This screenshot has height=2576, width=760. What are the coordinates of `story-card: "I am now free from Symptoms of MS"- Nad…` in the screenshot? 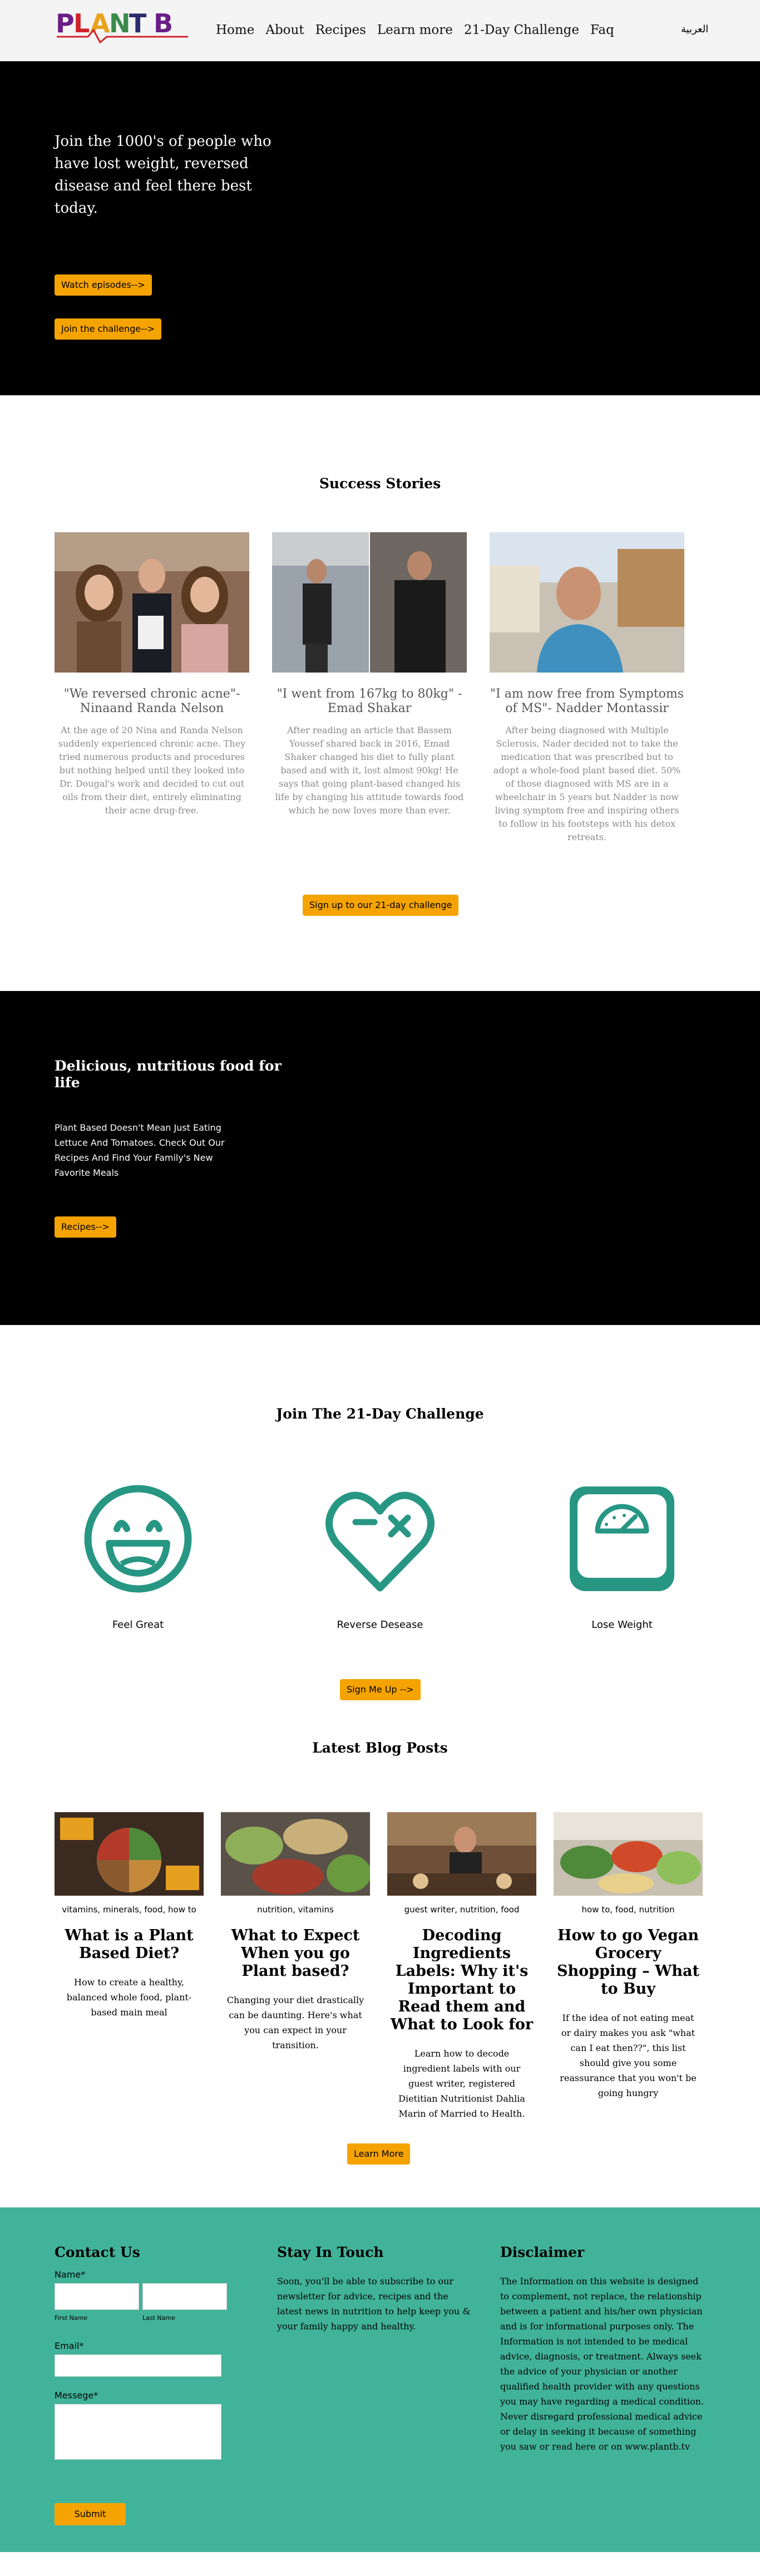 It's located at (587, 688).